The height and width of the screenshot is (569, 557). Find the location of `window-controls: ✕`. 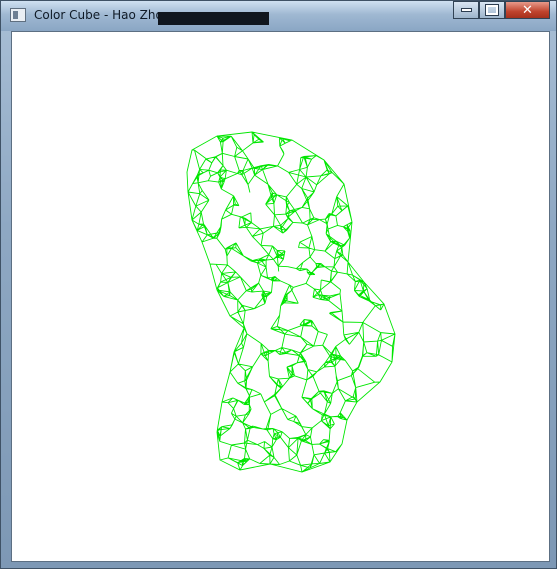

window-controls: ✕ is located at coordinates (501, 11).